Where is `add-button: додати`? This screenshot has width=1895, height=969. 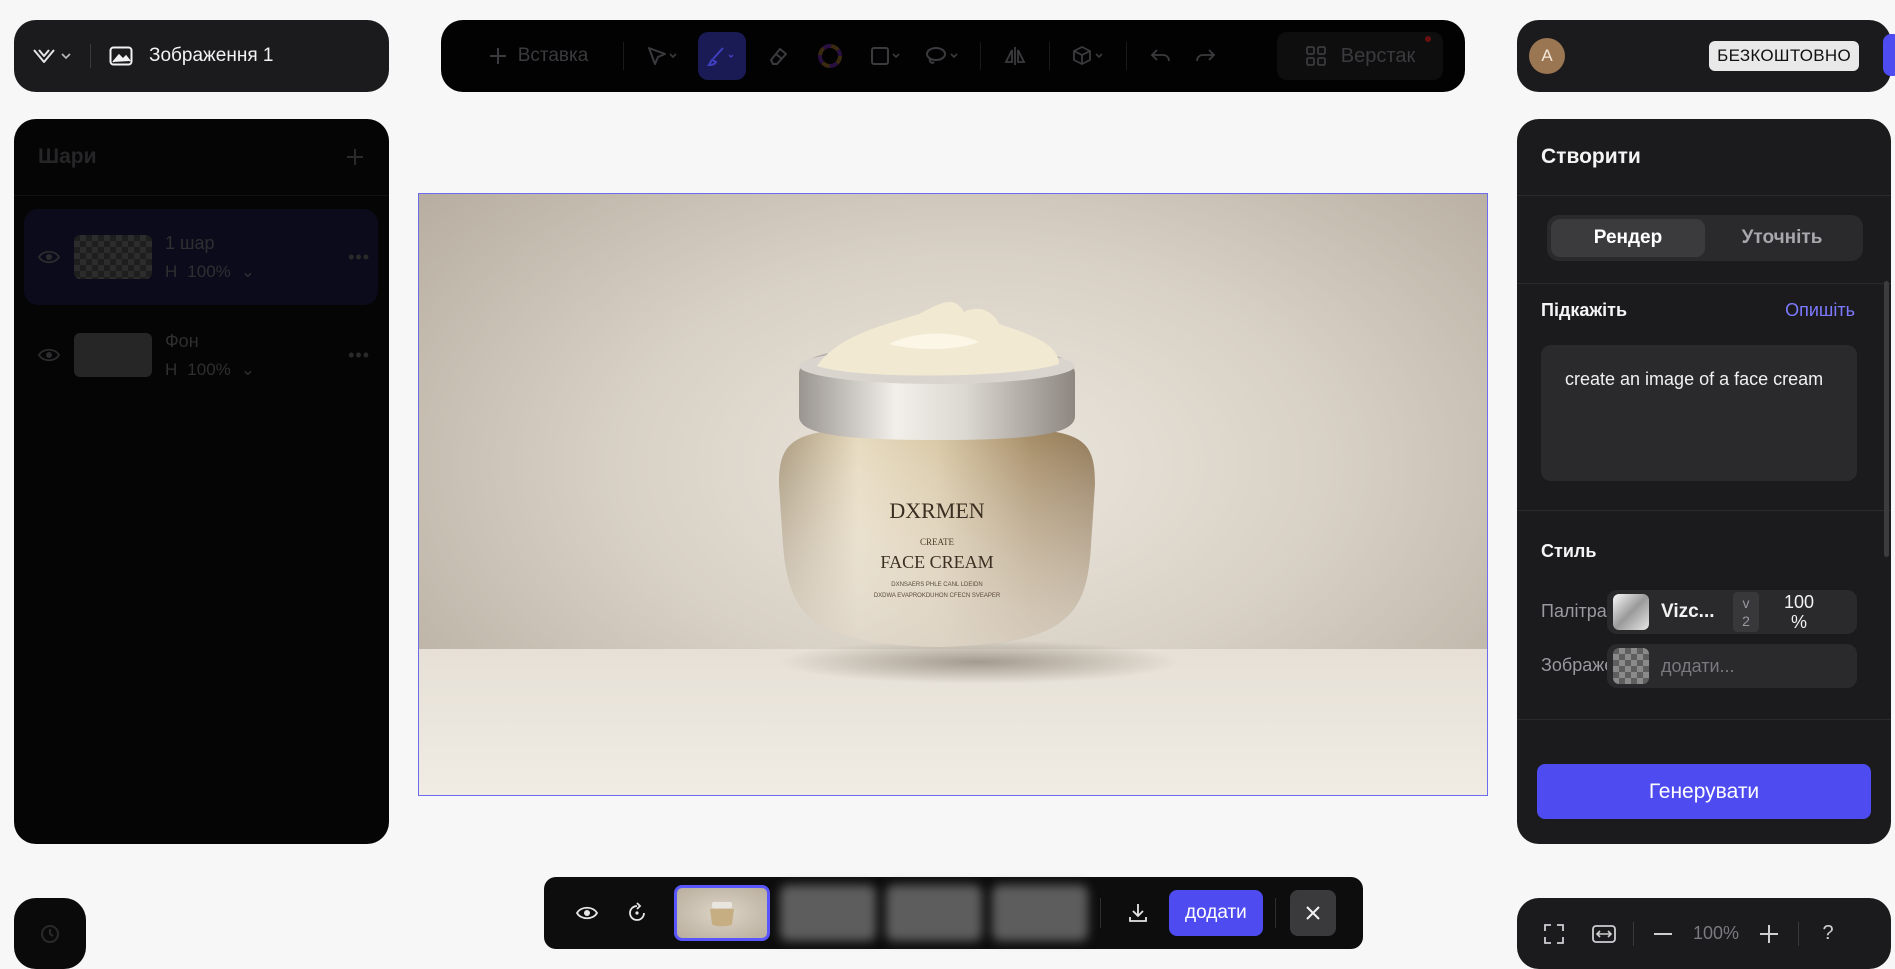 add-button: додати is located at coordinates (1216, 913).